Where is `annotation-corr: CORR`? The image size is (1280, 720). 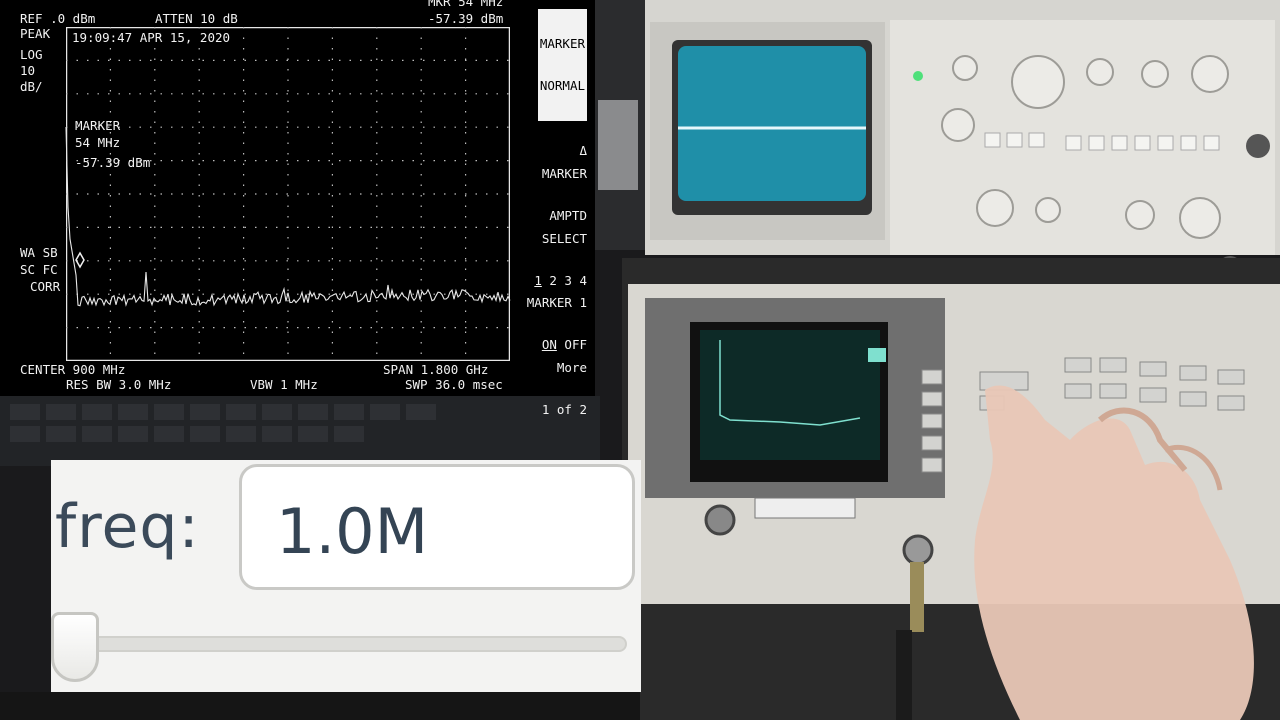 annotation-corr: CORR is located at coordinates (45, 286).